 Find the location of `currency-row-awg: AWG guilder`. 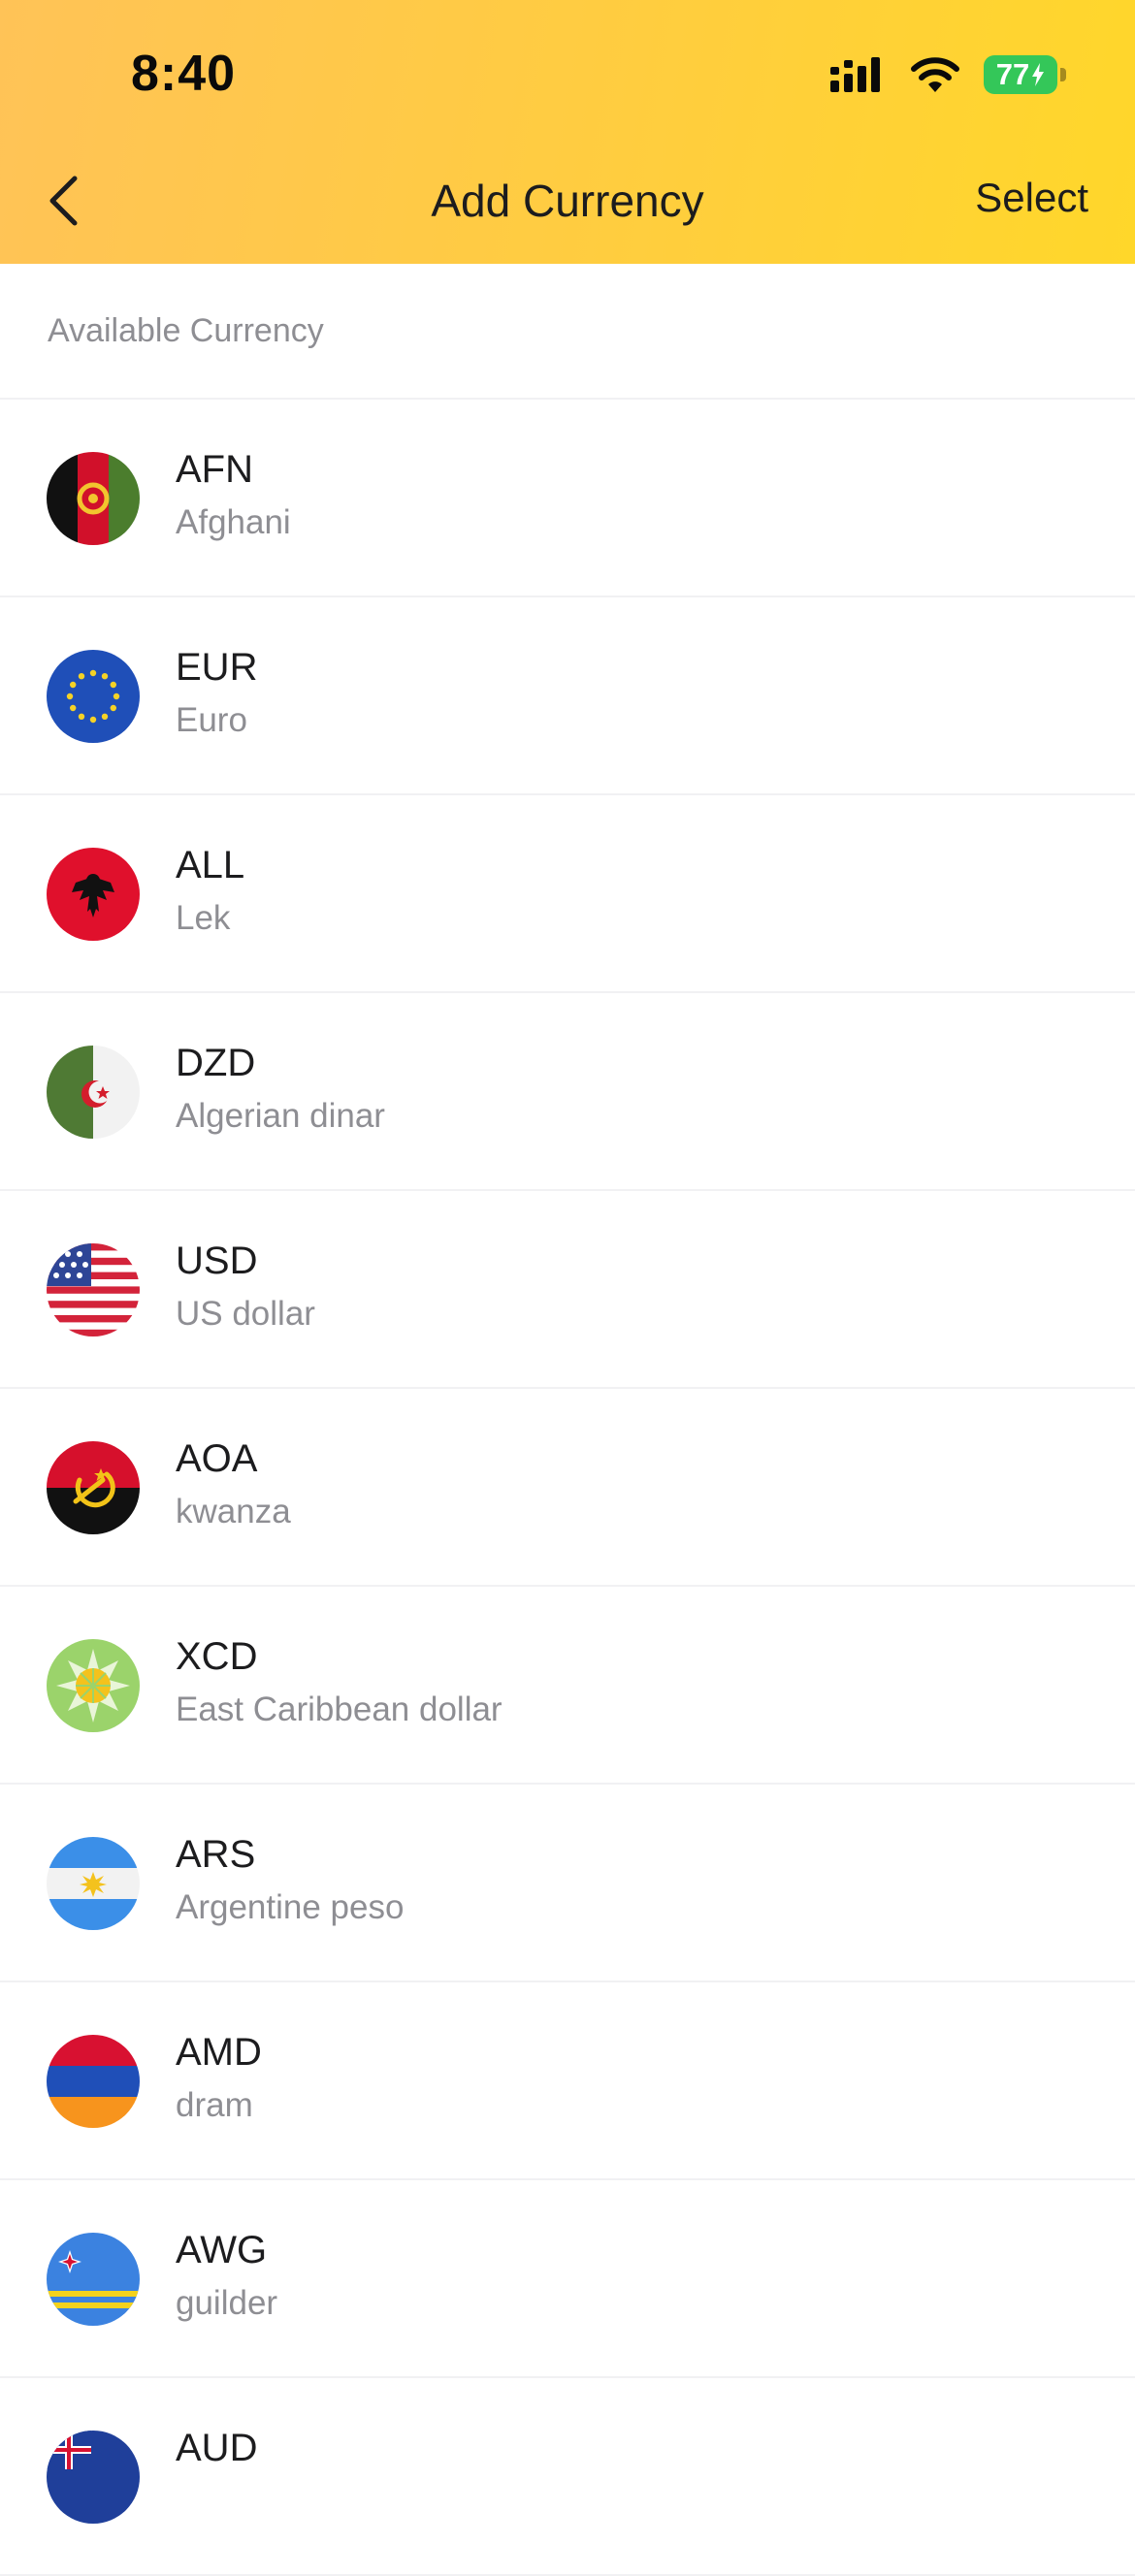

currency-row-awg: AWG guilder is located at coordinates (567, 2279).